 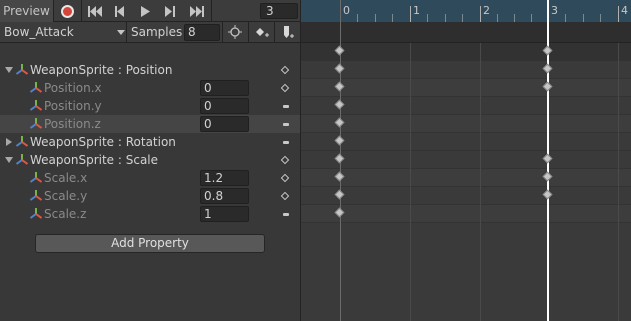 What do you see at coordinates (95, 11) in the screenshot?
I see `first-keyframe-button` at bounding box center [95, 11].